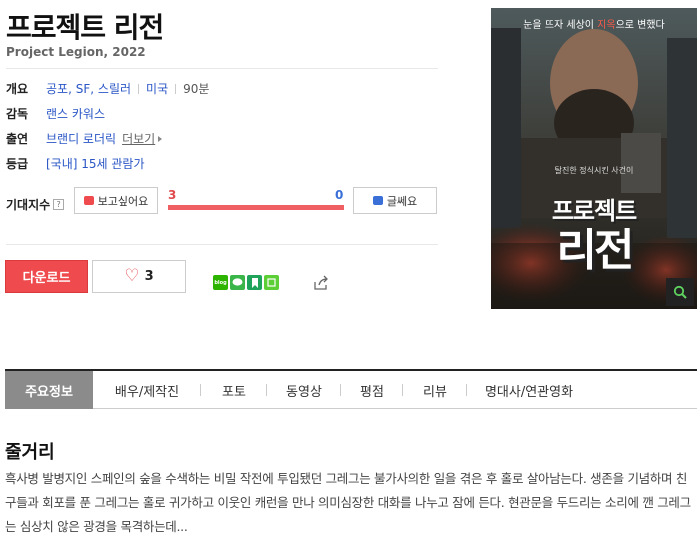 This screenshot has height=556, width=700. I want to click on tab-label: 동영상, so click(304, 392).